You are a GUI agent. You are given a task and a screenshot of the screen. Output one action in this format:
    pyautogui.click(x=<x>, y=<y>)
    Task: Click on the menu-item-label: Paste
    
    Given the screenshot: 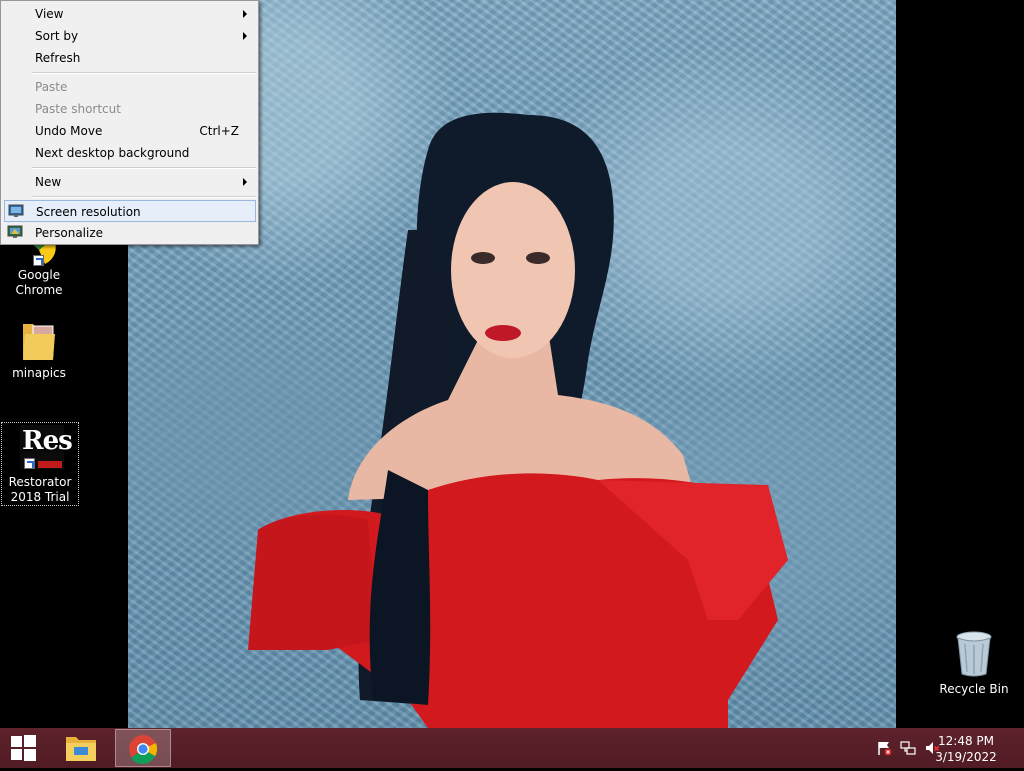 What is the action you would take?
    pyautogui.click(x=51, y=87)
    